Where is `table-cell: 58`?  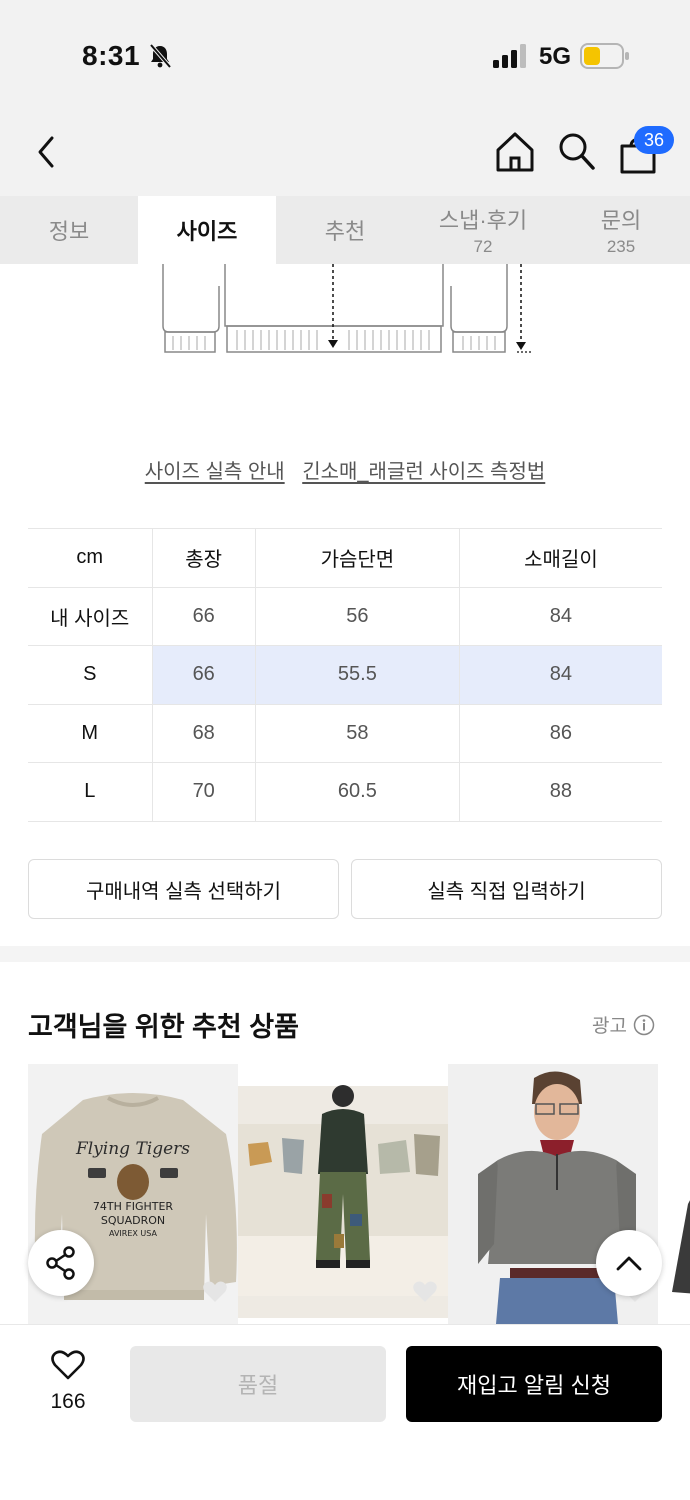
table-cell: 58 is located at coordinates (357, 733).